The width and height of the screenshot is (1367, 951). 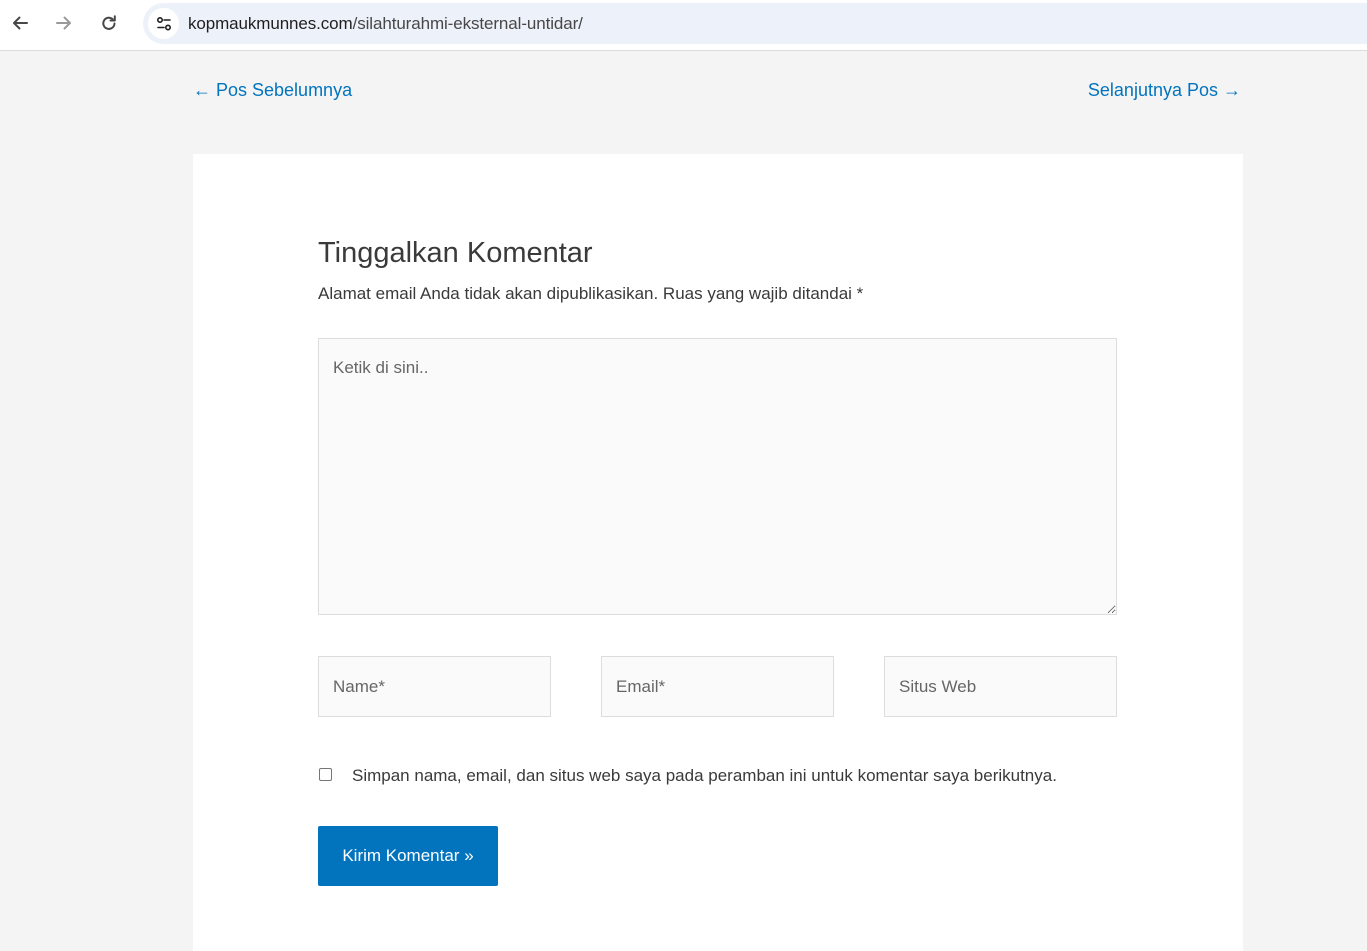 I want to click on tune-icon, so click(x=163, y=23).